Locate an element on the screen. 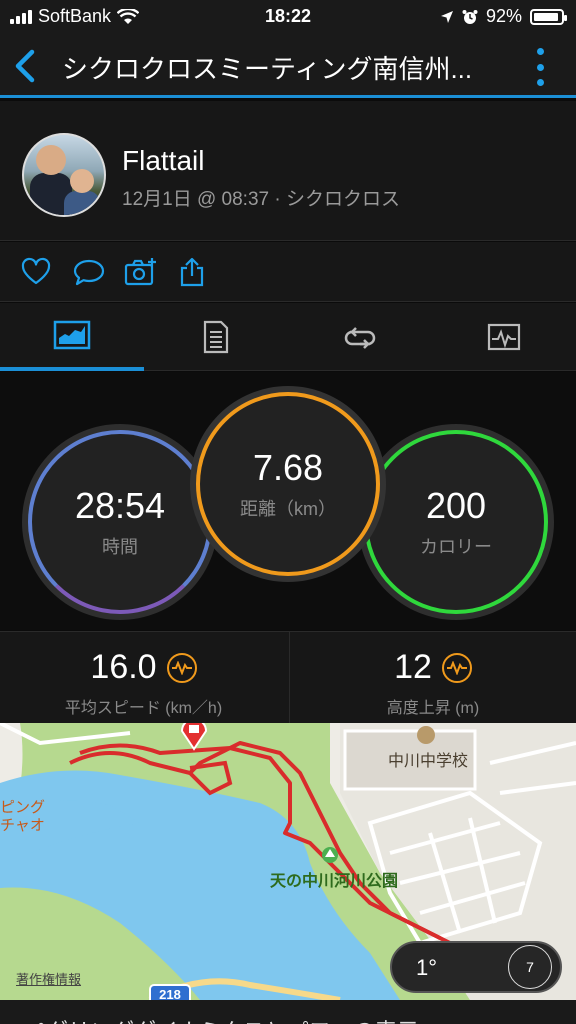 This screenshot has width=576, height=1024. elevation-metric: 12 高度上昇 (m) is located at coordinates (432, 678).